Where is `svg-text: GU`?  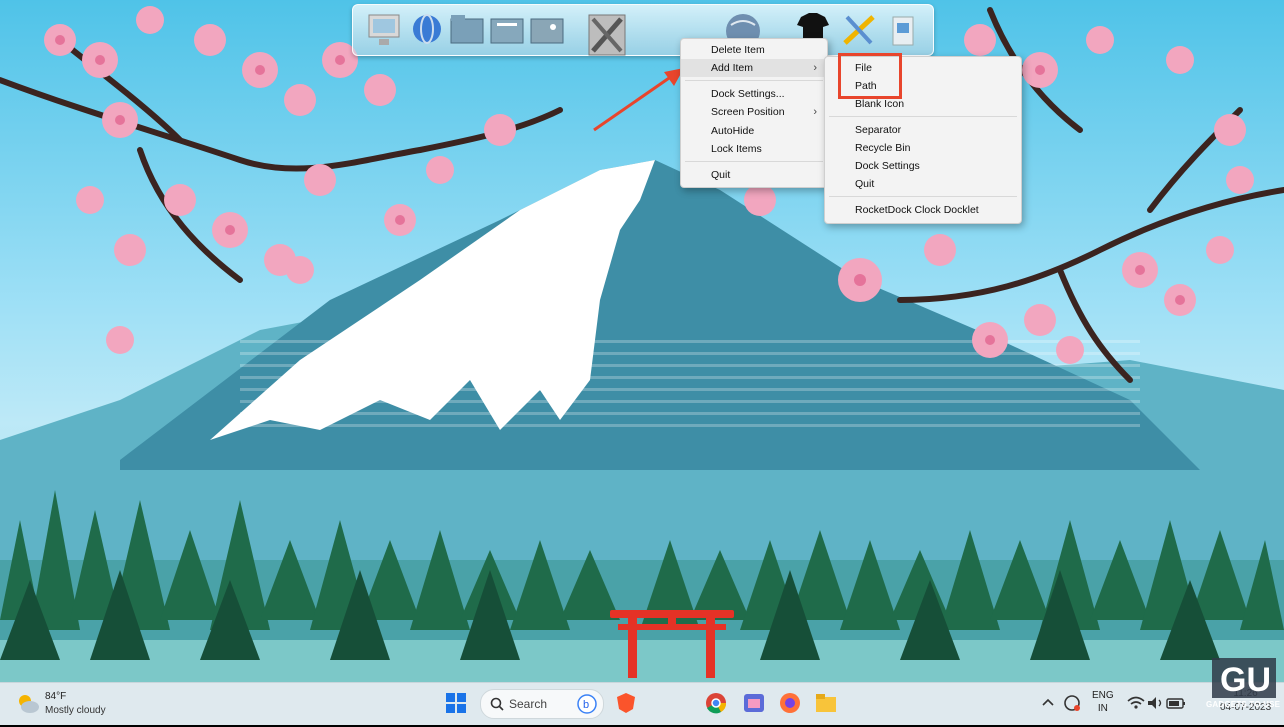 svg-text: GU is located at coordinates (1245, 680).